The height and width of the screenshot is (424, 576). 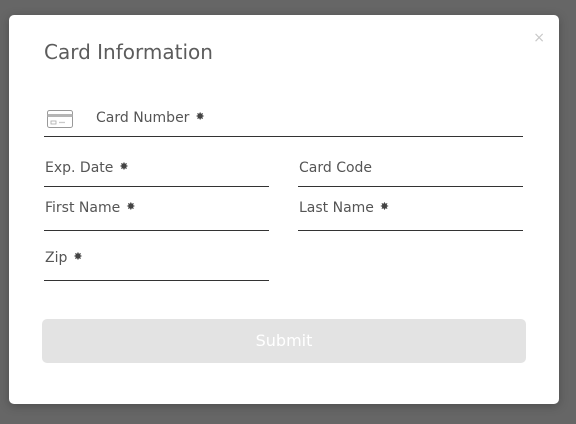 What do you see at coordinates (539, 38) in the screenshot?
I see `close-icon: ×` at bounding box center [539, 38].